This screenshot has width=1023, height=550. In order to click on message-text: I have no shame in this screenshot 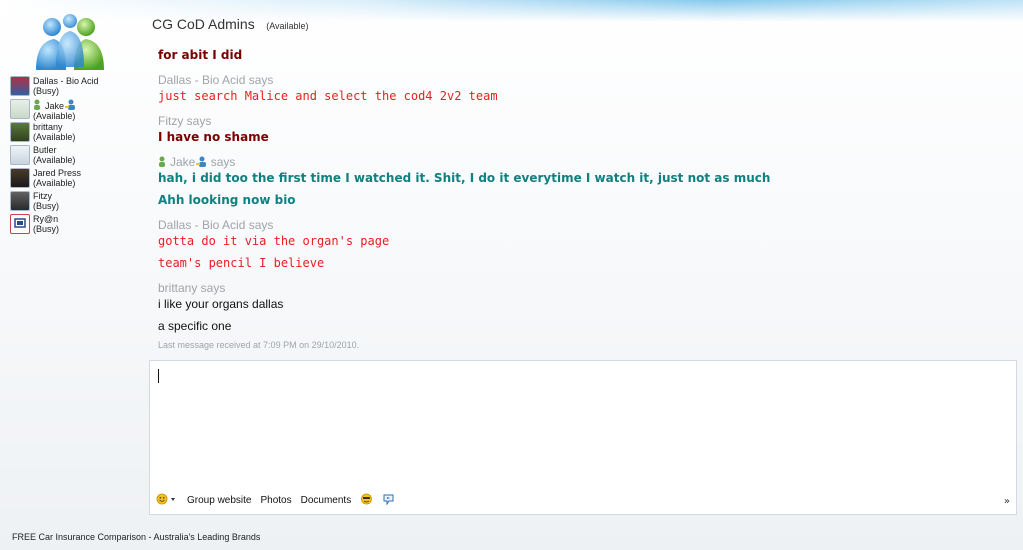, I will do `click(213, 137)`.